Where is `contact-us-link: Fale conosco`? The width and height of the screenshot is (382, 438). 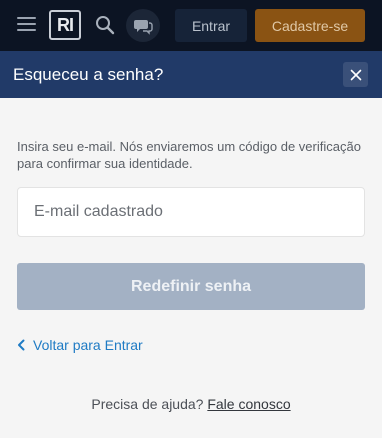 contact-us-link: Fale conosco is located at coordinates (248, 404).